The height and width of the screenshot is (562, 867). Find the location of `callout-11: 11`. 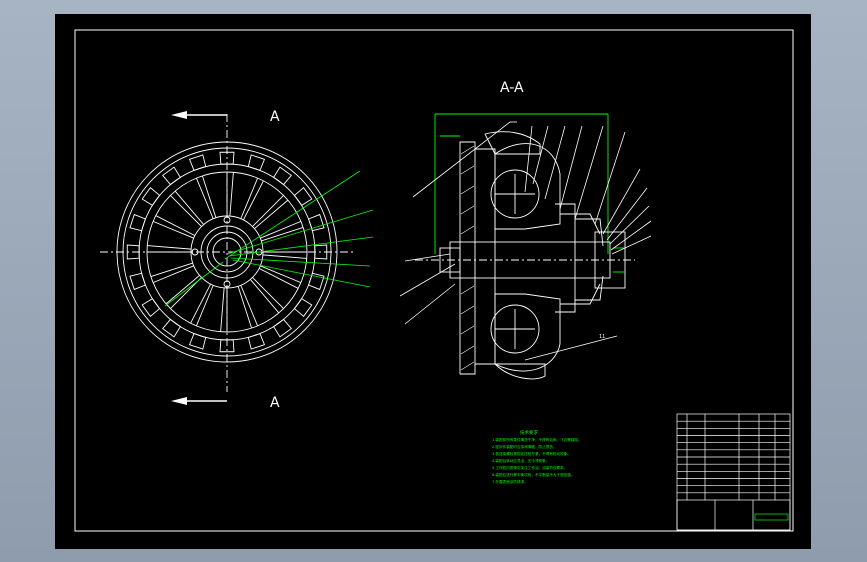

callout-11: 11 is located at coordinates (602, 337).